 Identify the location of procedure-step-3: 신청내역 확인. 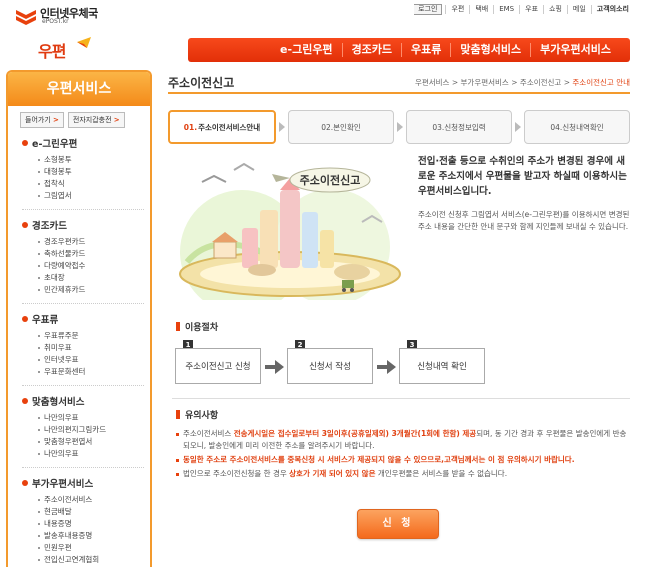
(442, 366).